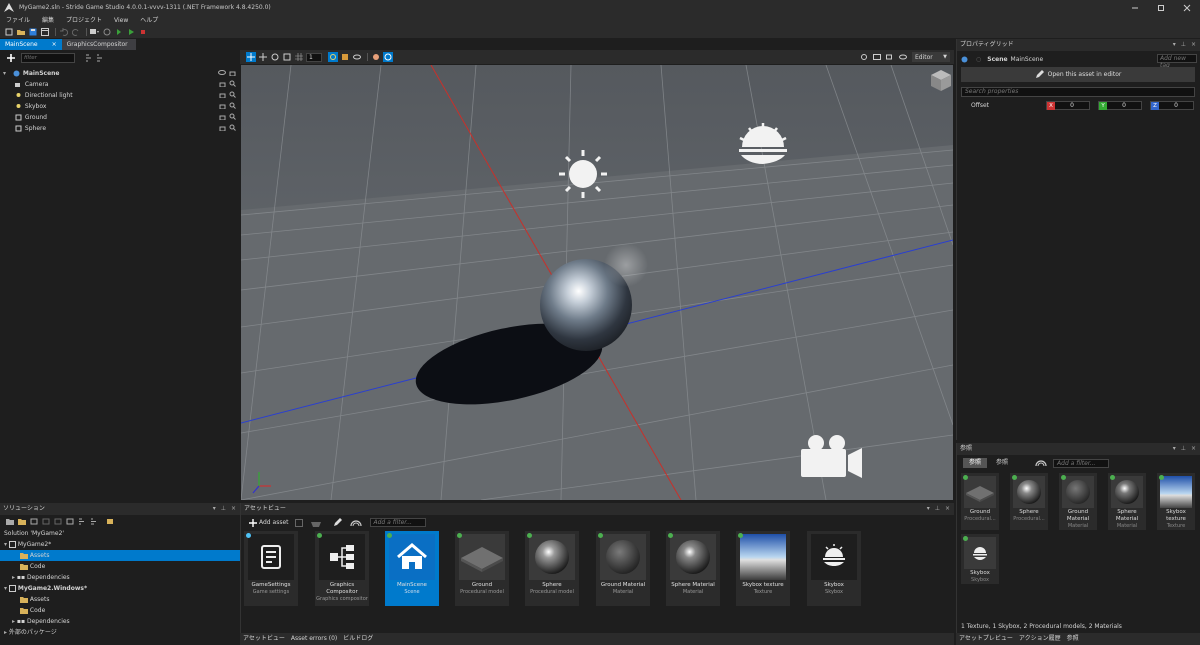 This screenshot has width=1200, height=645. What do you see at coordinates (143, 32) in the screenshot?
I see `stop-icon` at bounding box center [143, 32].